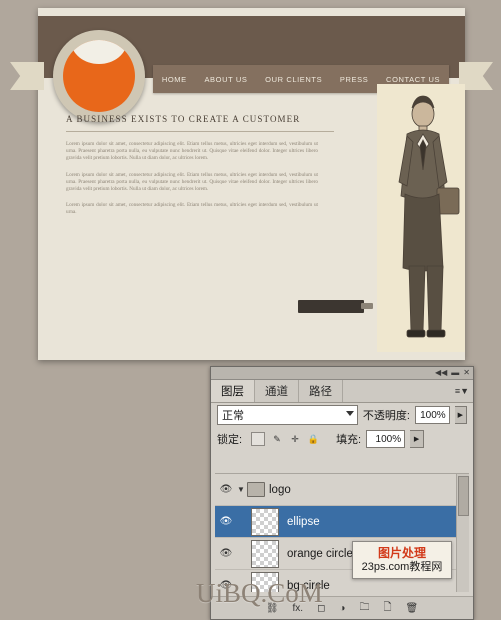 This screenshot has width=501, height=620. What do you see at coordinates (364, 608) in the screenshot?
I see `folder-icon: 🗀` at bounding box center [364, 608].